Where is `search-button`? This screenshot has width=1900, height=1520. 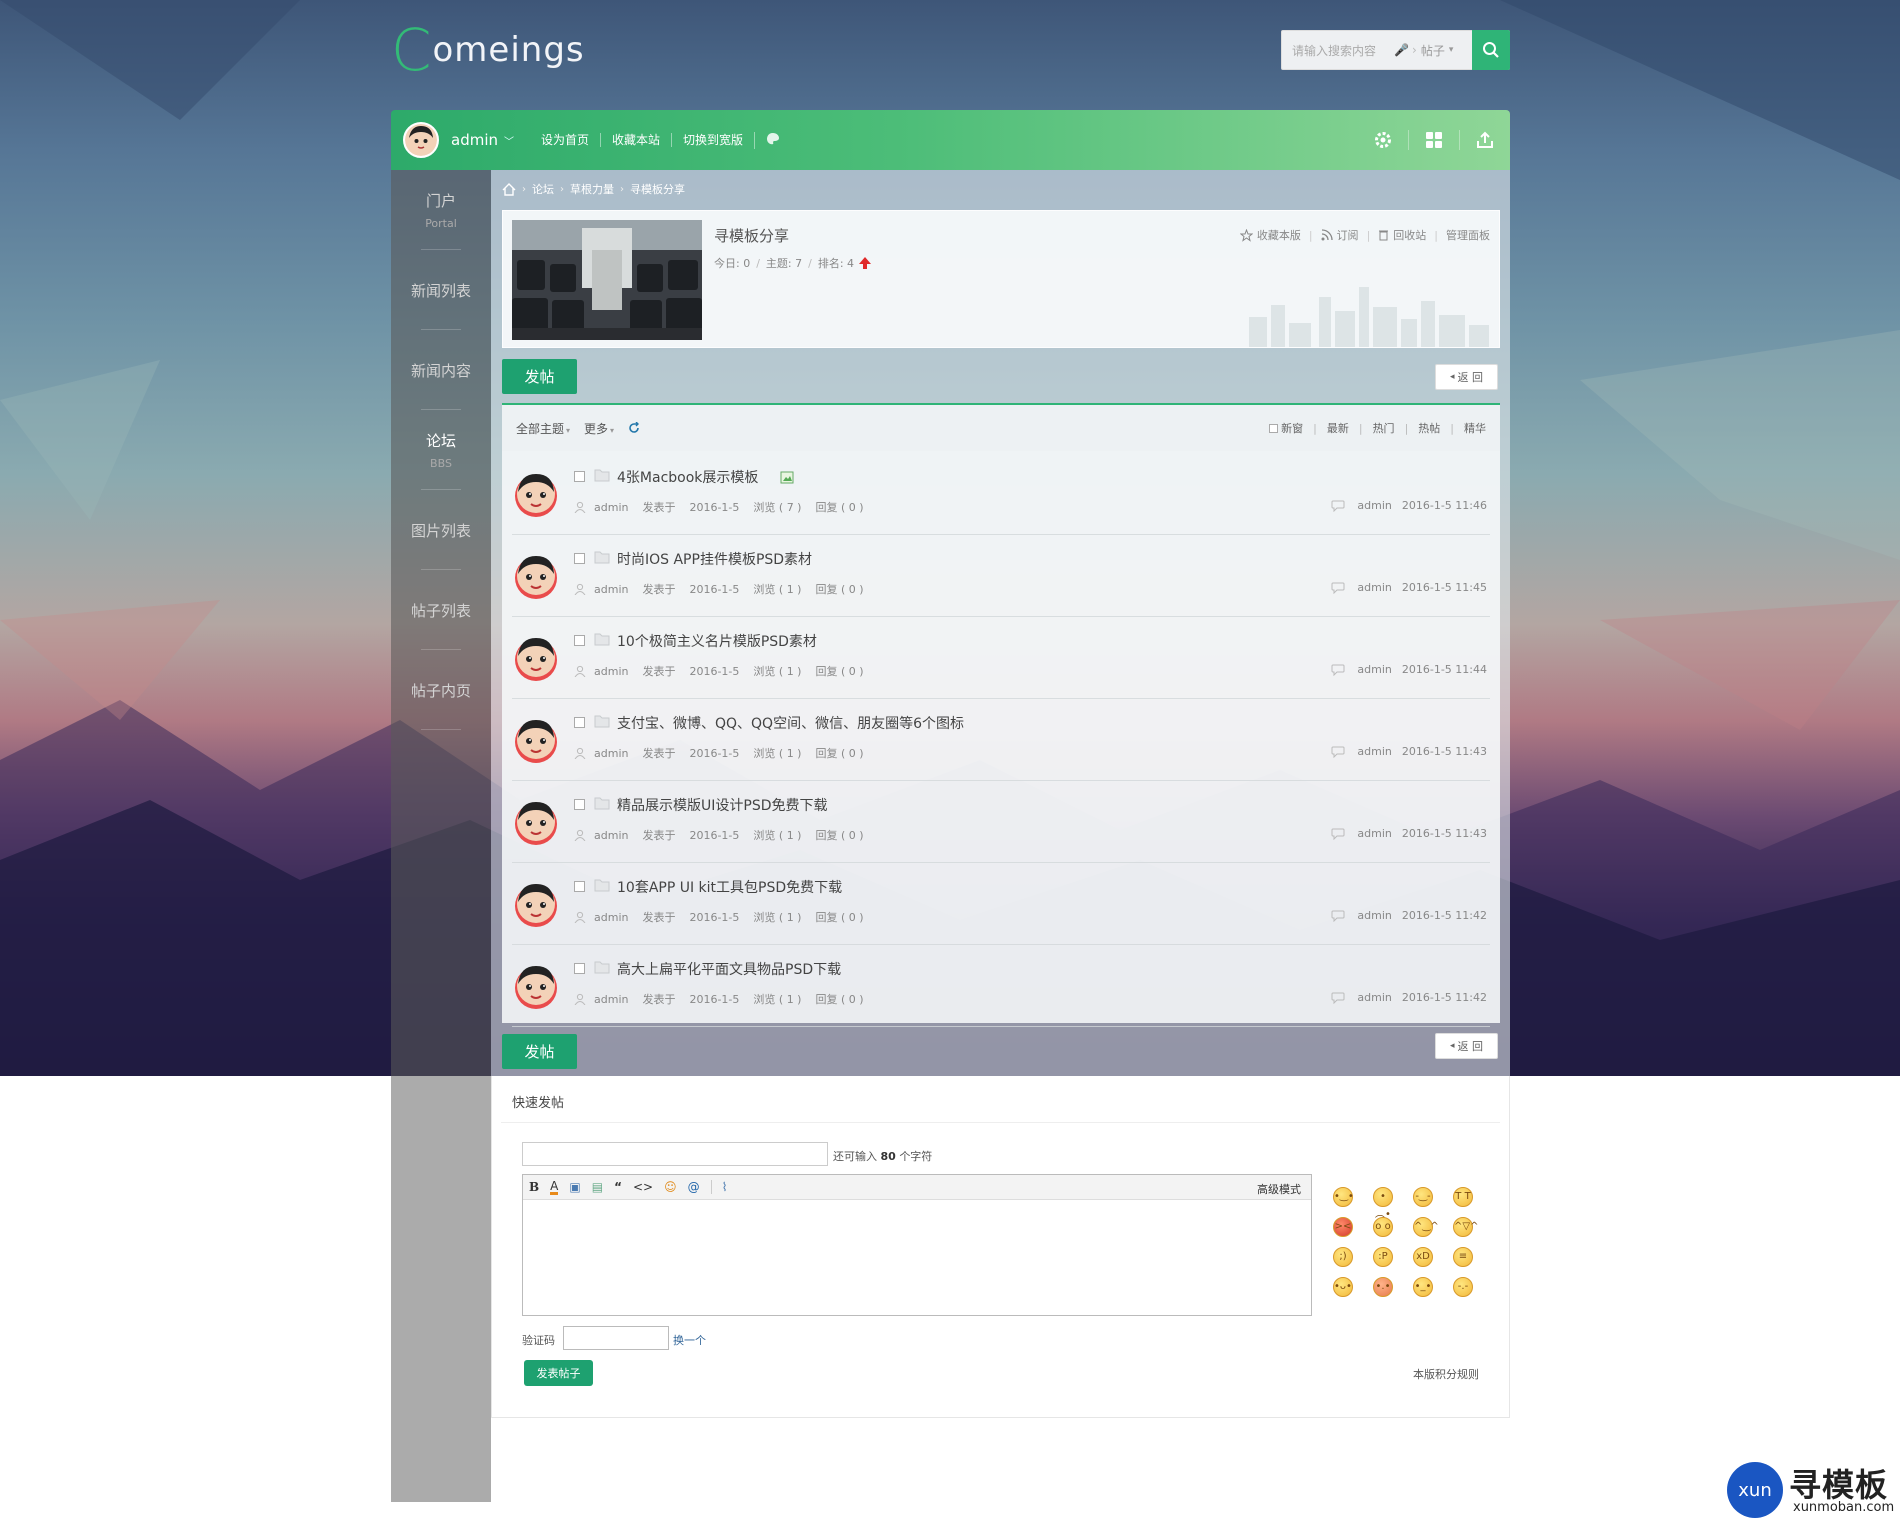 search-button is located at coordinates (1491, 50).